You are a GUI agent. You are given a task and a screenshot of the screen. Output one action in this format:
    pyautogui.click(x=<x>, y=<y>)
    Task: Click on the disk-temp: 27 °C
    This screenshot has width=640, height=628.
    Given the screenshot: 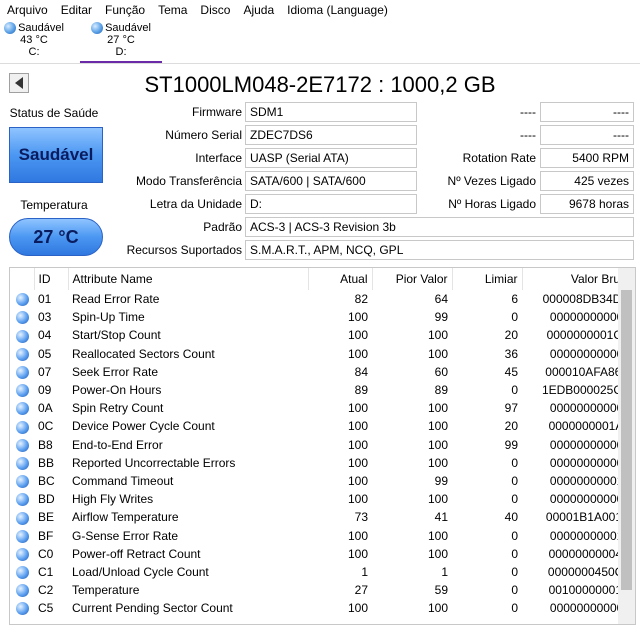 What is the action you would take?
    pyautogui.click(x=121, y=40)
    